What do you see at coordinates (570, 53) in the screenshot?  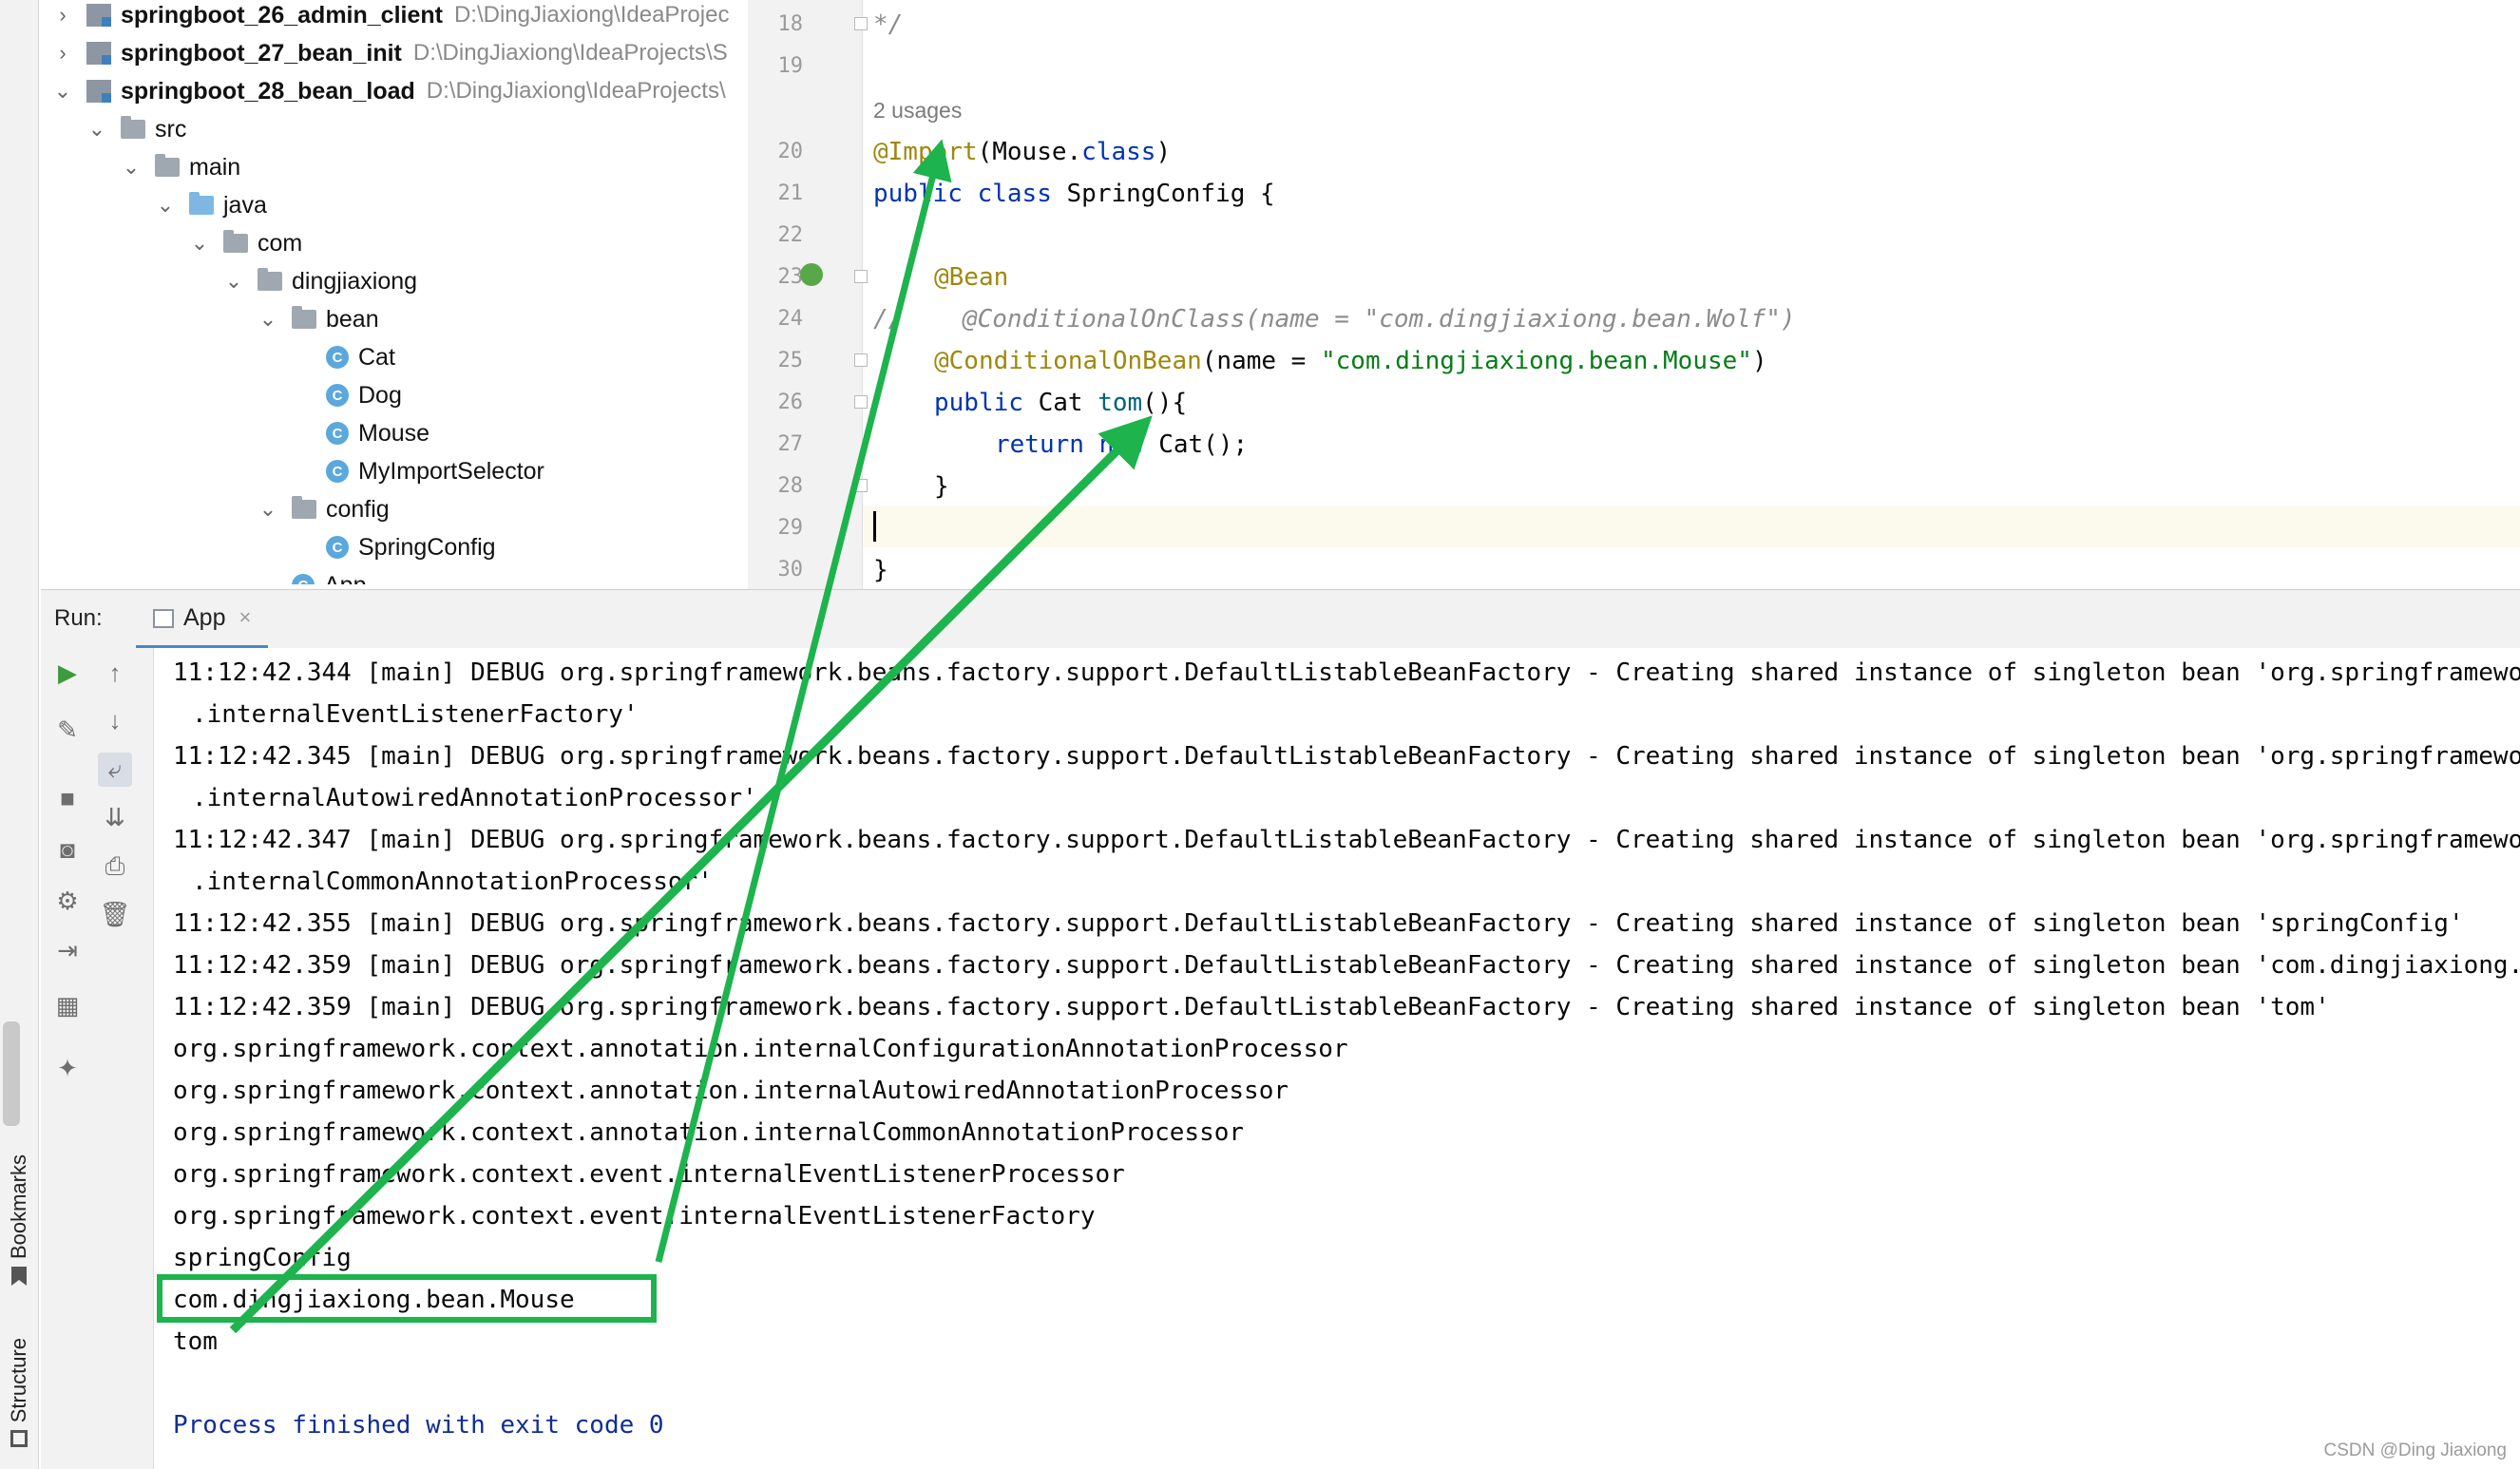 I see `module-path: D:\DingJiaxiong\IdeaProjects\S` at bounding box center [570, 53].